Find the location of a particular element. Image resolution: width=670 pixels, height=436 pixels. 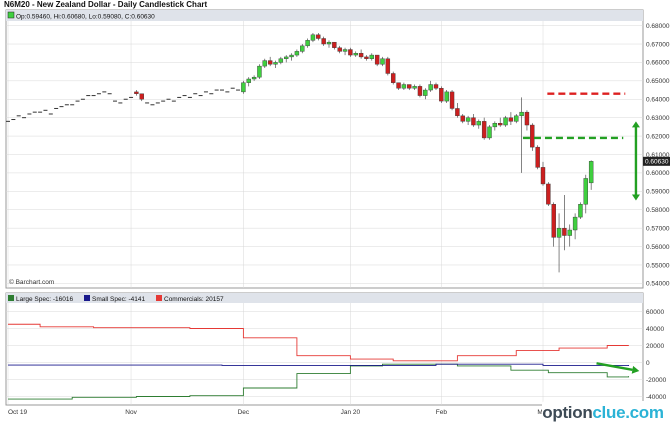

price-tick-label: 0.63000 is located at coordinates (658, 118).